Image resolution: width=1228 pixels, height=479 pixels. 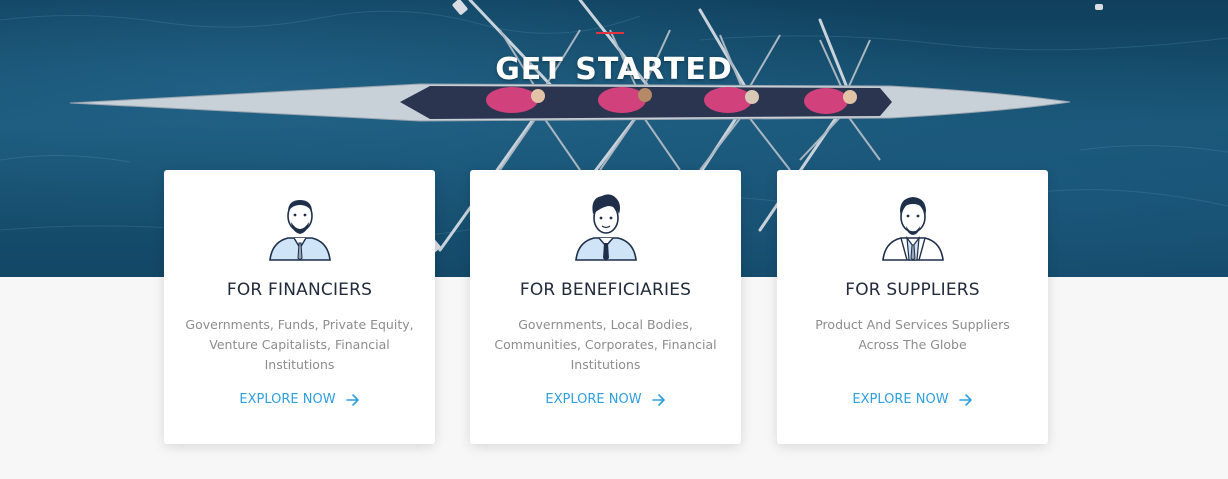 What do you see at coordinates (606, 227) in the screenshot?
I see `beneficiary-avatar-icon` at bounding box center [606, 227].